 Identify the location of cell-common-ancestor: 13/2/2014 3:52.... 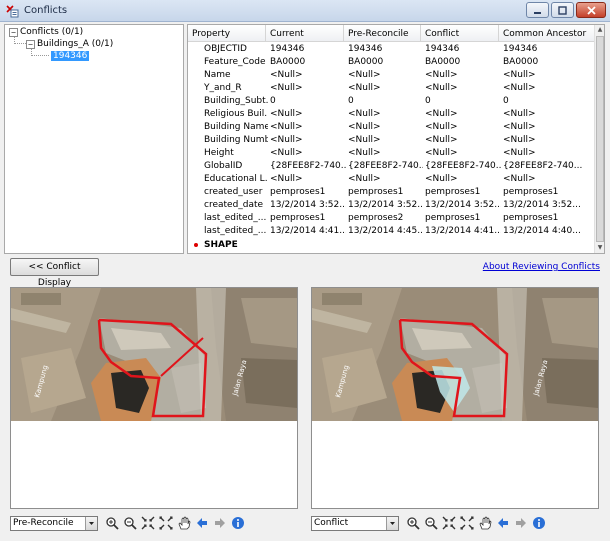
(548, 205).